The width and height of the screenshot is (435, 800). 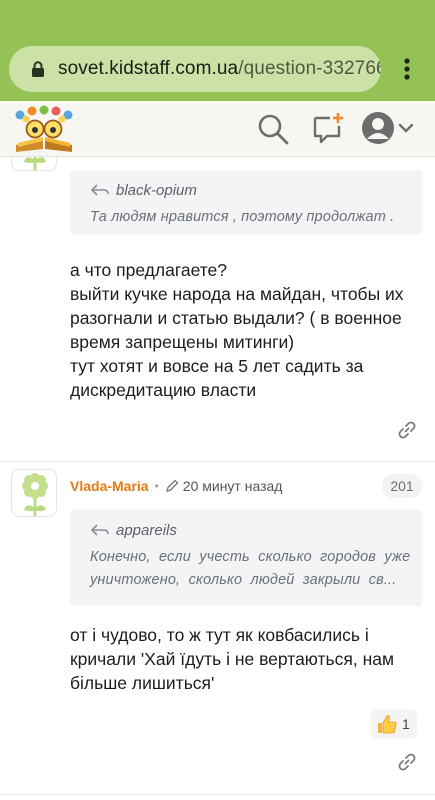 What do you see at coordinates (217, 129) in the screenshot?
I see `site-header` at bounding box center [217, 129].